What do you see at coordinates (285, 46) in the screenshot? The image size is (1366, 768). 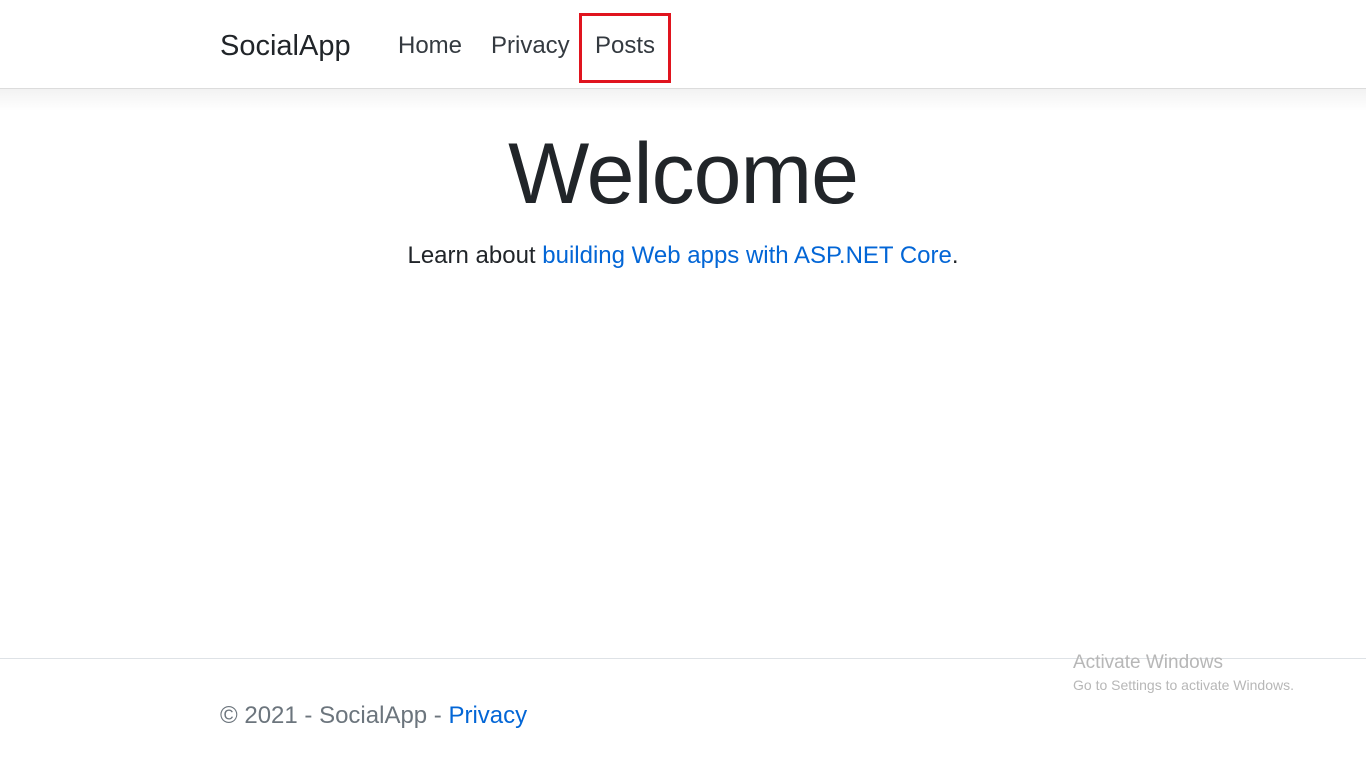 I see `brand-link: SocialApp` at bounding box center [285, 46].